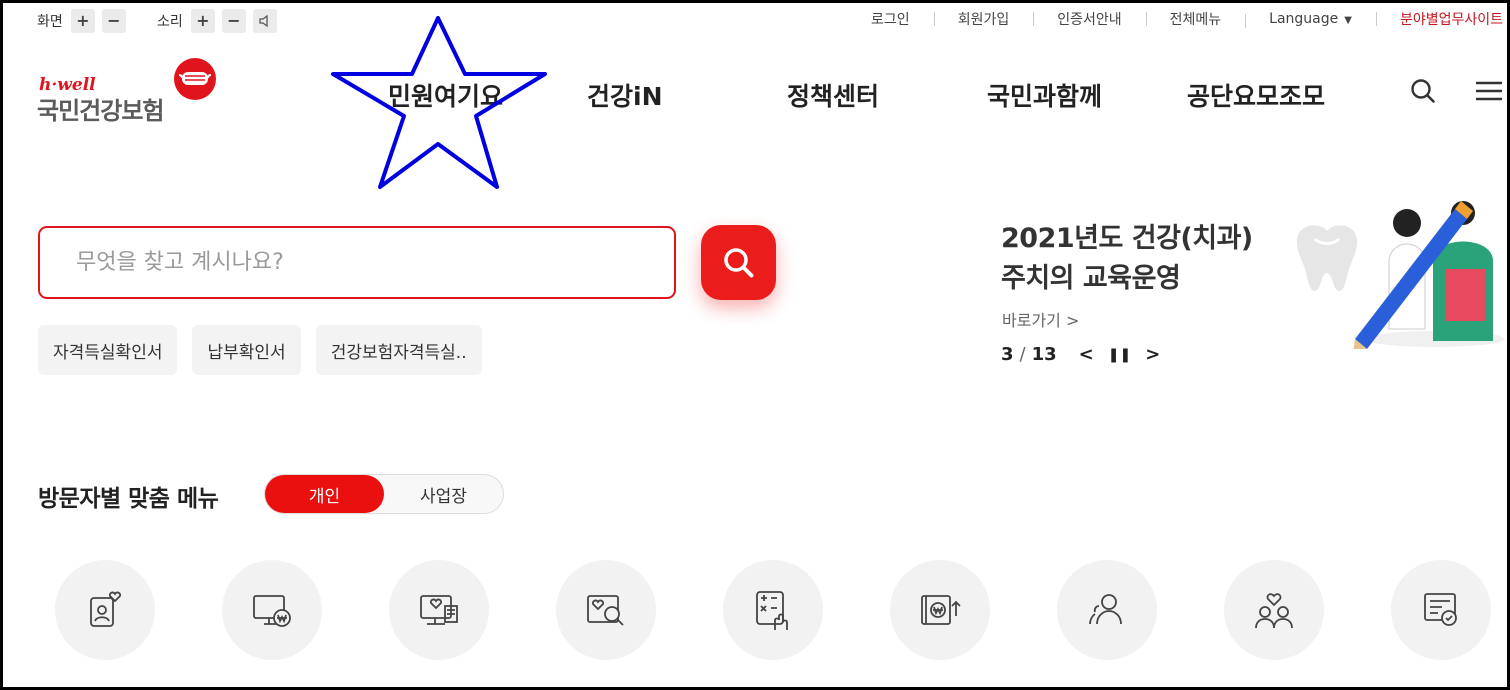 Image resolution: width=1510 pixels, height=690 pixels. I want to click on nav-health-in: 건강iN, so click(625, 95).